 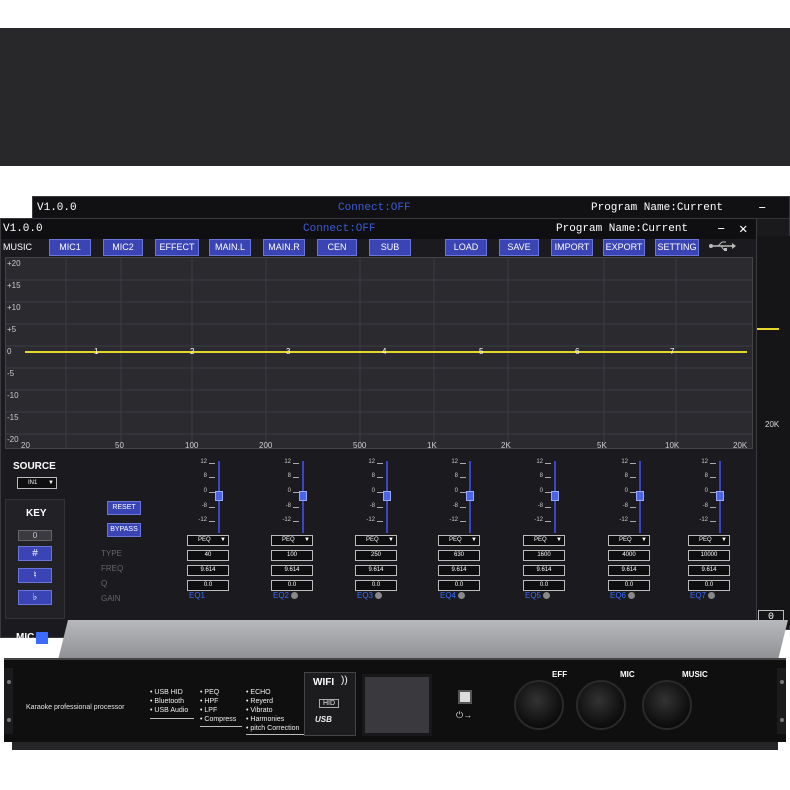 What do you see at coordinates (284, 247) in the screenshot?
I see `main-r-button: MAIN.R` at bounding box center [284, 247].